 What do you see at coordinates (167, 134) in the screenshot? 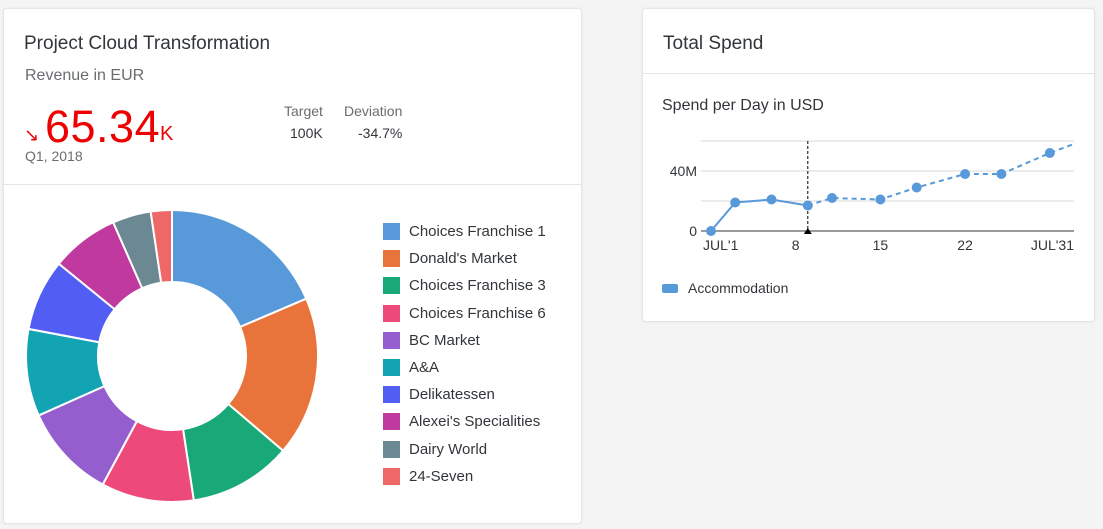
I see `kpi-unit: K` at bounding box center [167, 134].